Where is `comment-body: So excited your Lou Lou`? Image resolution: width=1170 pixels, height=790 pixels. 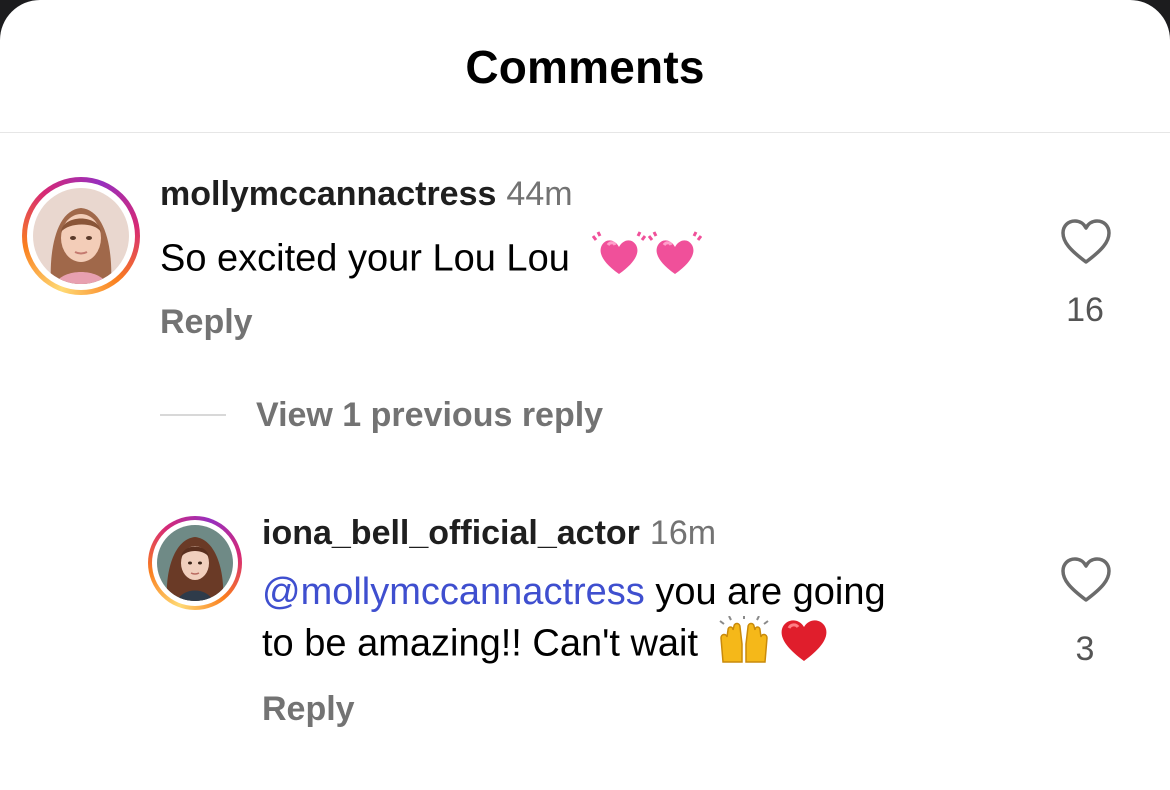
comment-body: So excited your Lou Lou is located at coordinates (365, 258).